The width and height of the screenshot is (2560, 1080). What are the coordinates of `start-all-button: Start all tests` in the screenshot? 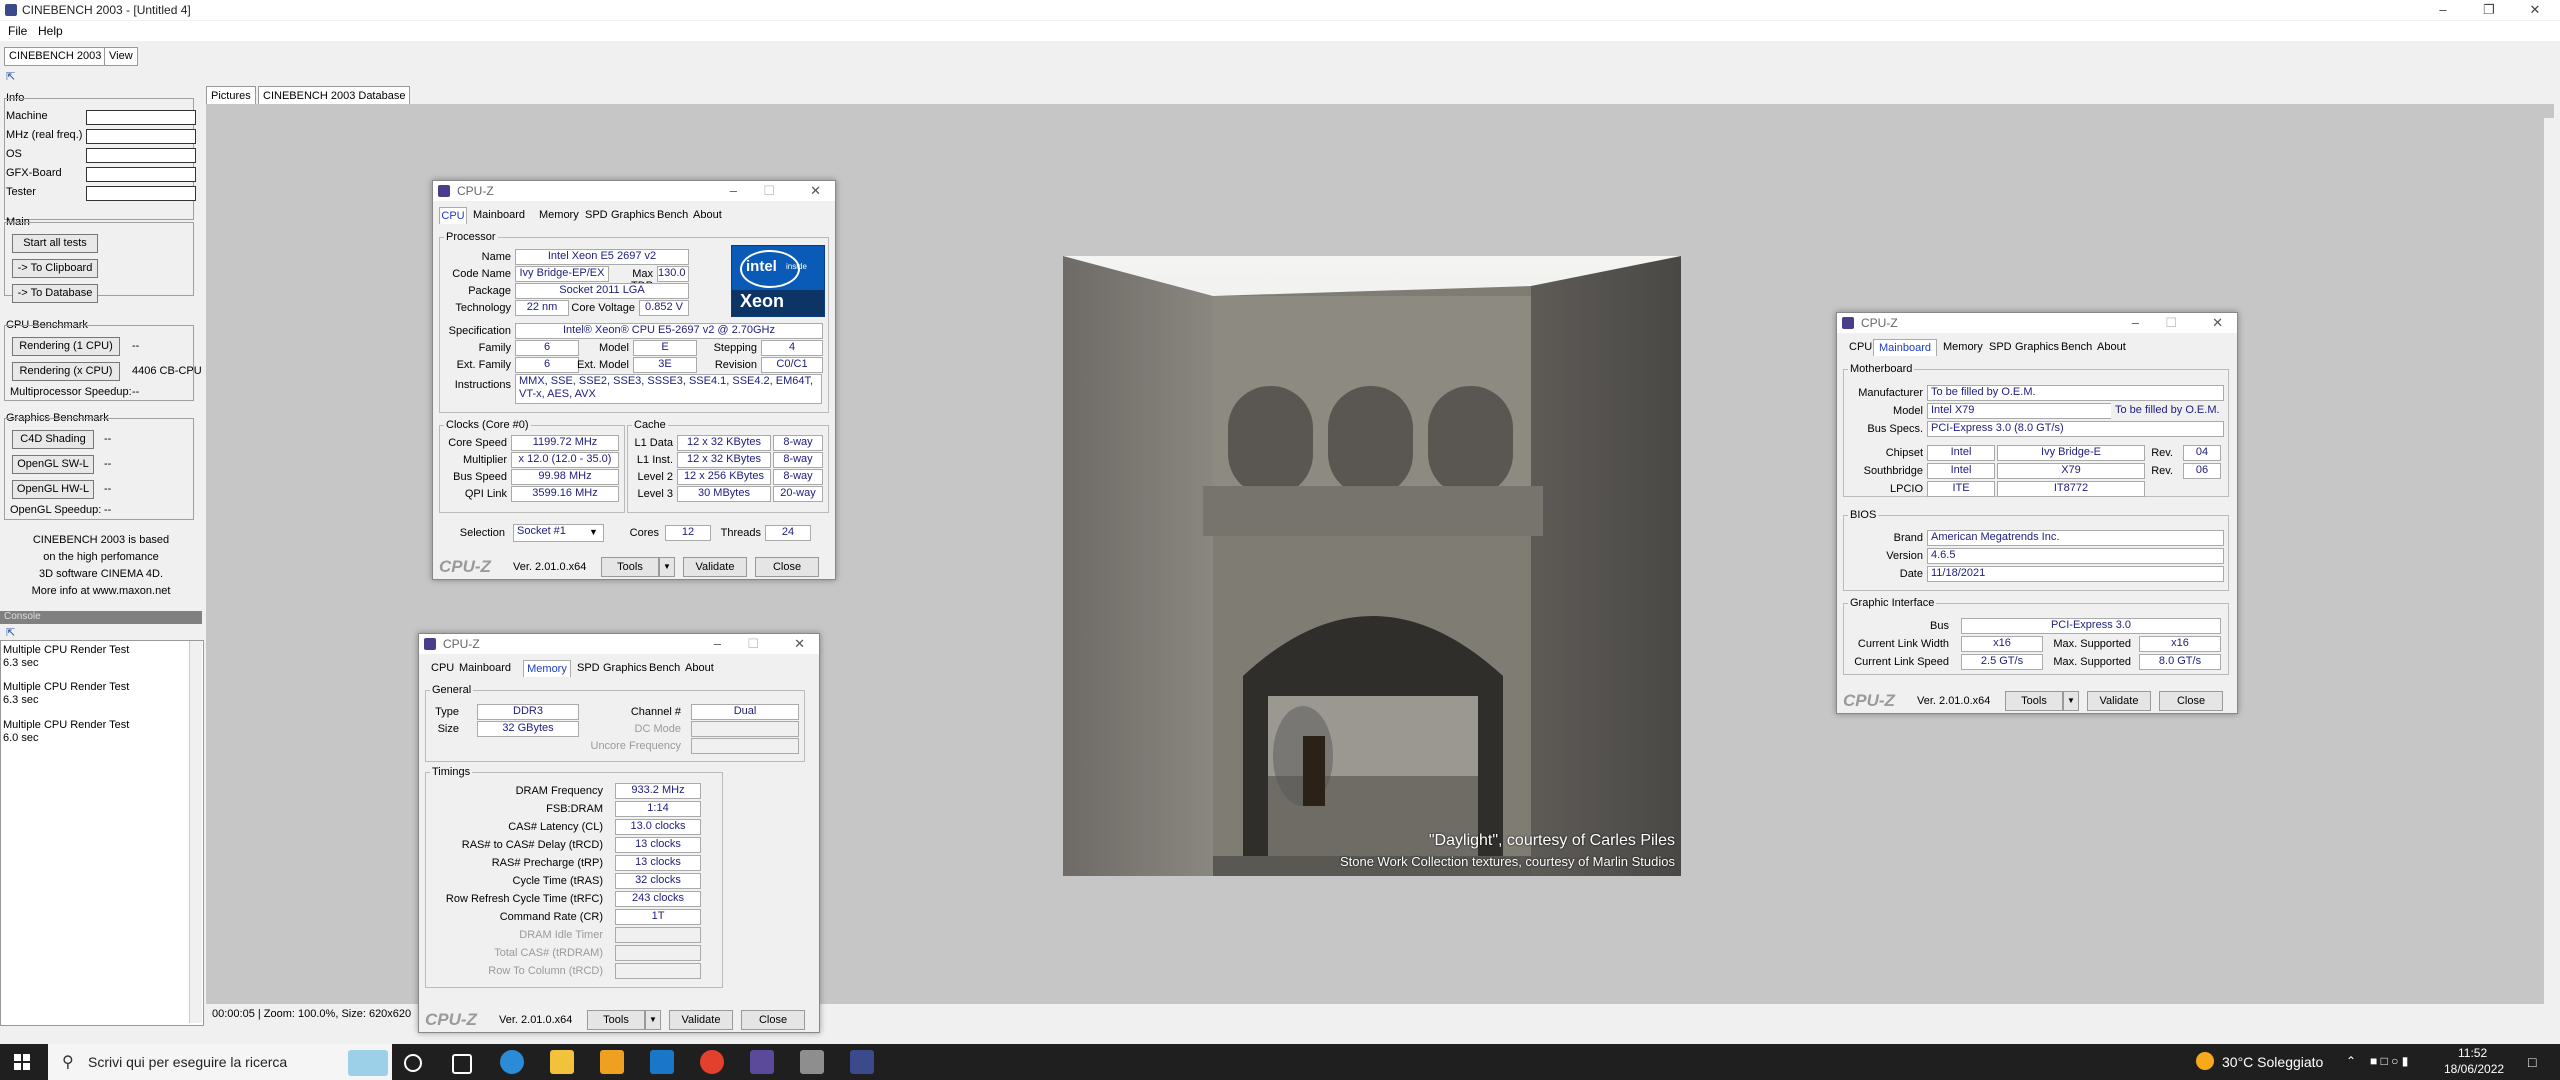 It's located at (55, 243).